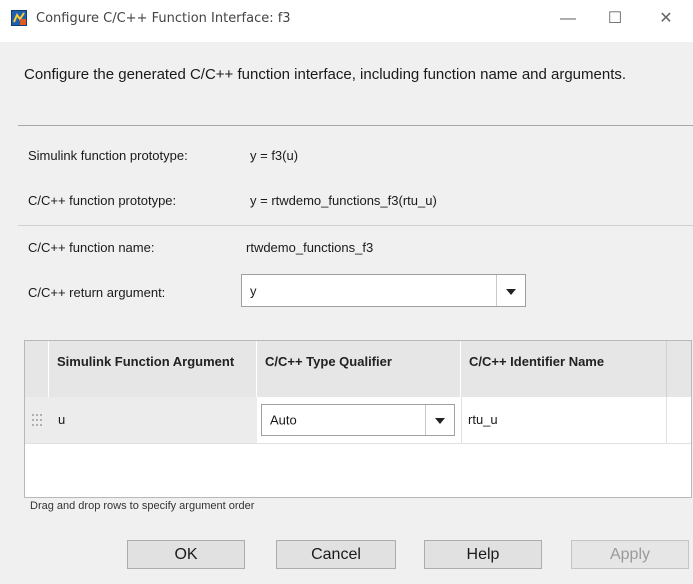  What do you see at coordinates (679, 369) in the screenshot?
I see `table-header-filler` at bounding box center [679, 369].